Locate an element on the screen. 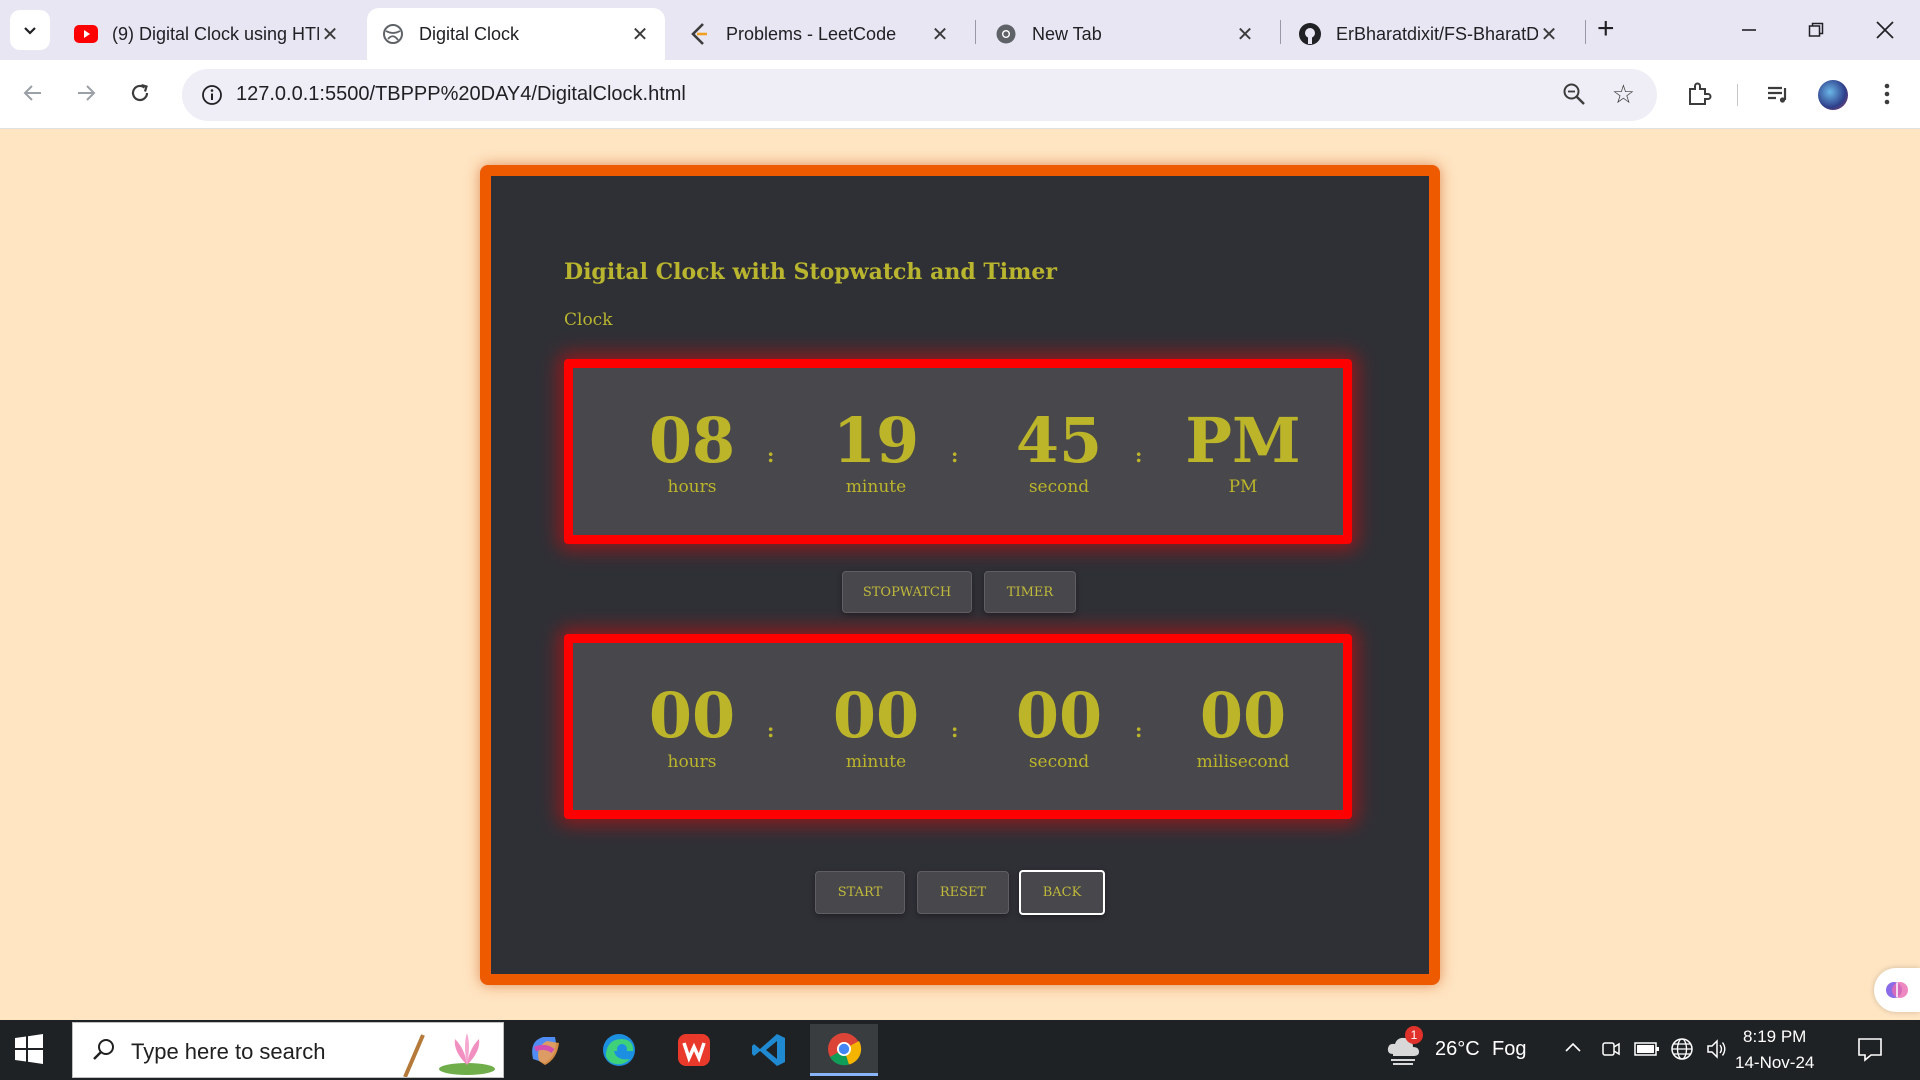  tab-new-tab: New Tab ✕ is located at coordinates (1125, 34).